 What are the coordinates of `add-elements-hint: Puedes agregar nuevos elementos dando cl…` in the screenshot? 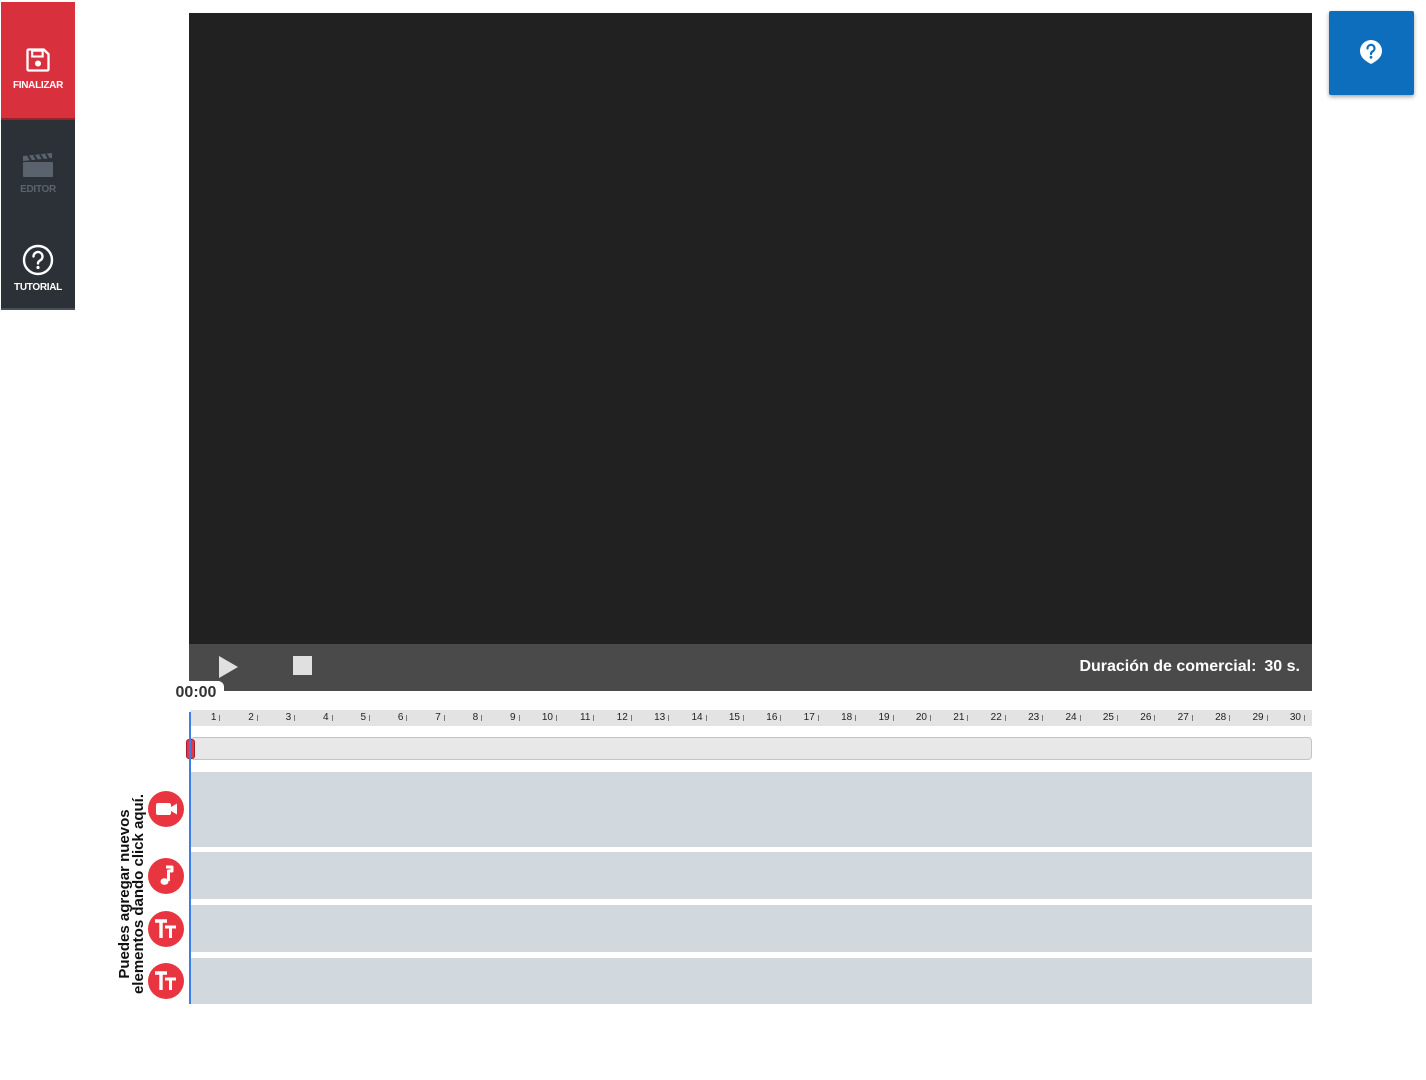 It's located at (131, 894).